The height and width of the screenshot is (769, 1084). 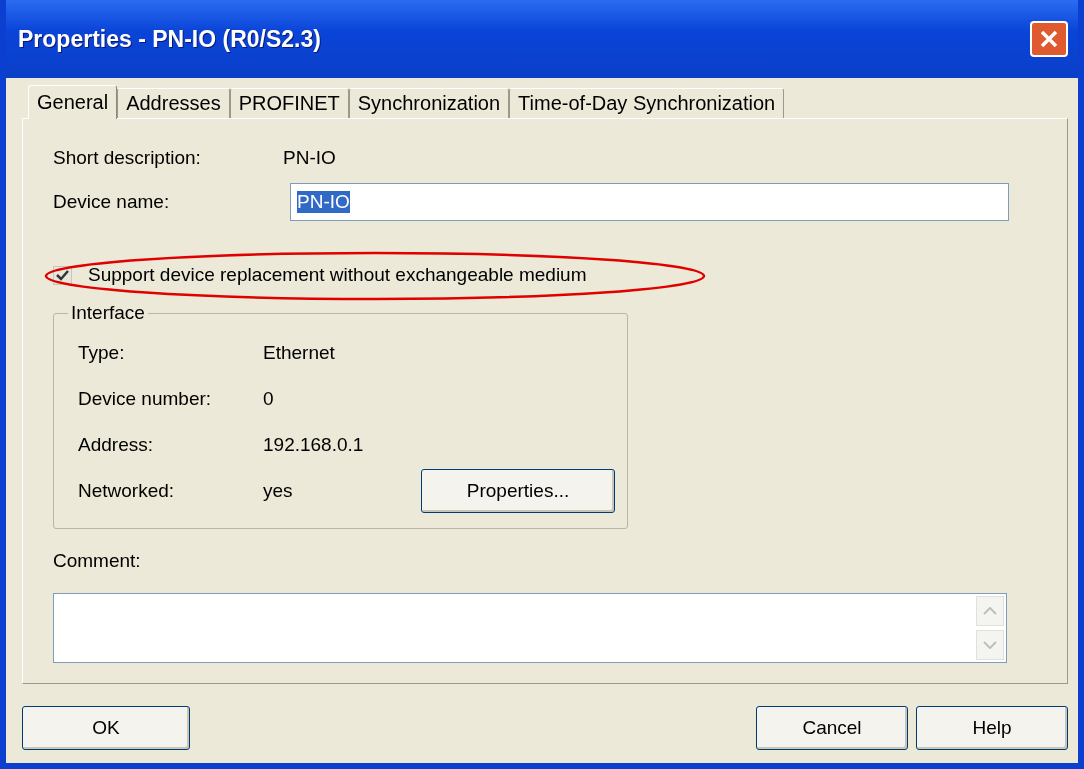 I want to click on down-icon, so click(x=990, y=644).